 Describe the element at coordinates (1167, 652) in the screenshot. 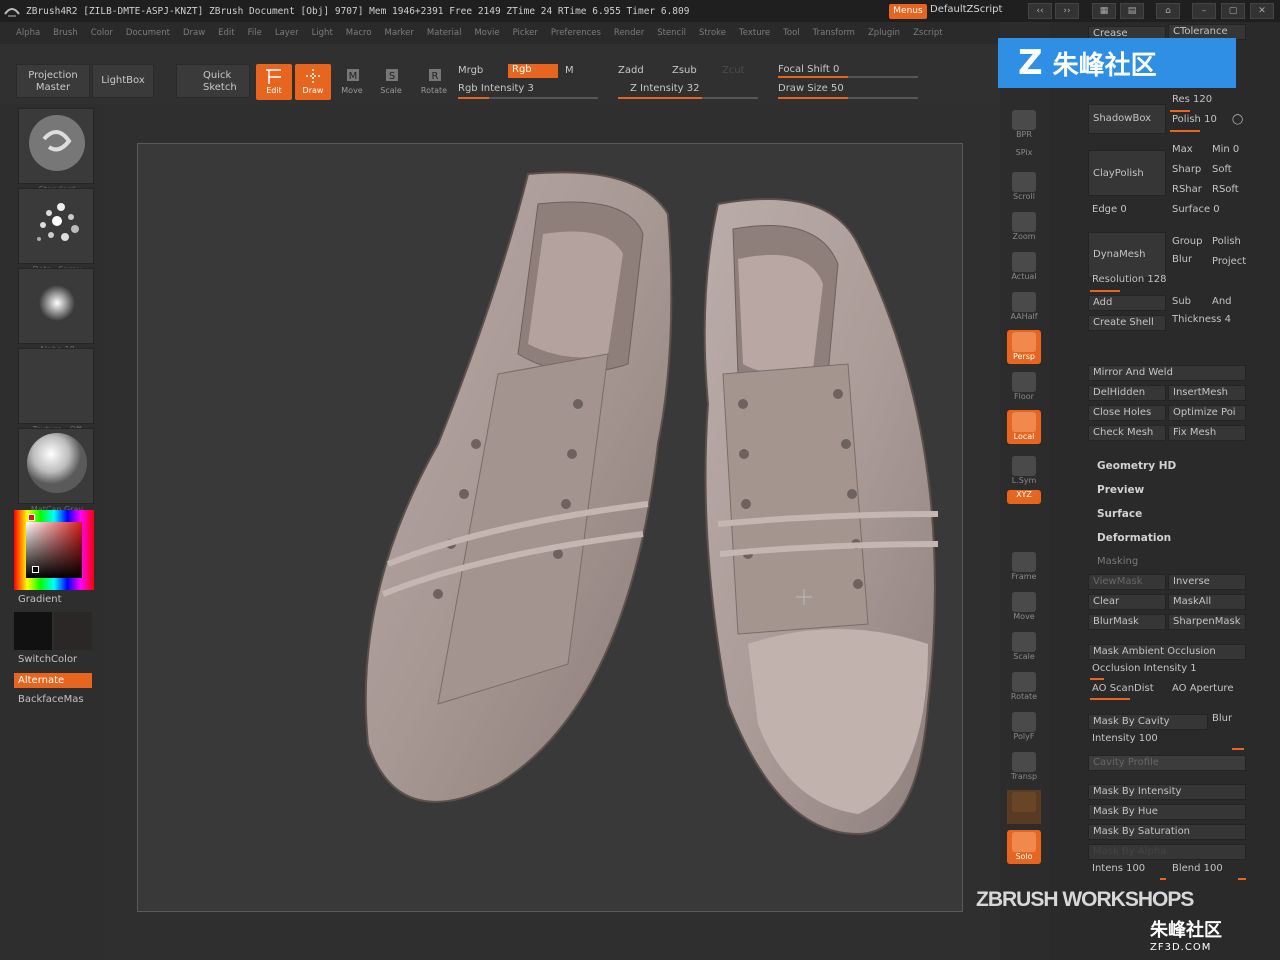

I see `mask-ambient-occlusion-button: Mask Ambient Occlusion` at that location.